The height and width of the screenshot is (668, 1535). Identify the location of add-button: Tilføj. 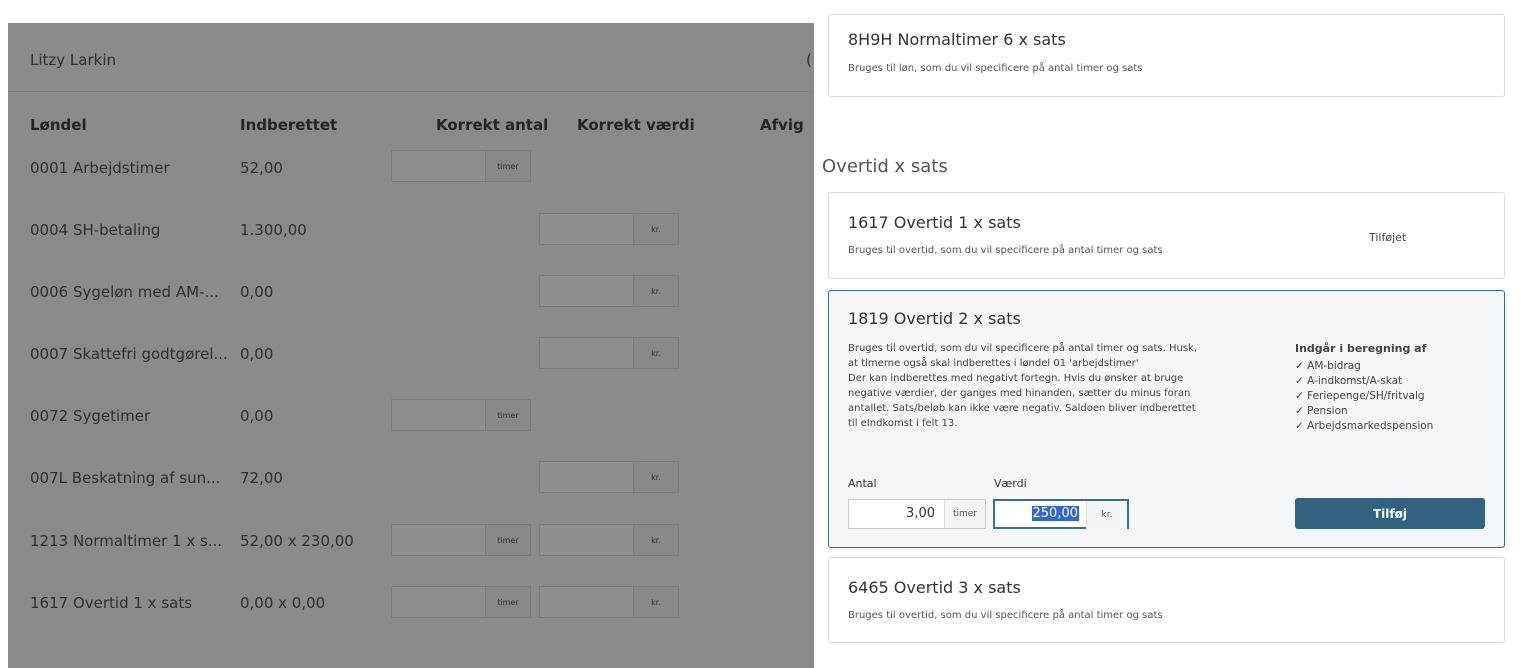
(1390, 513).